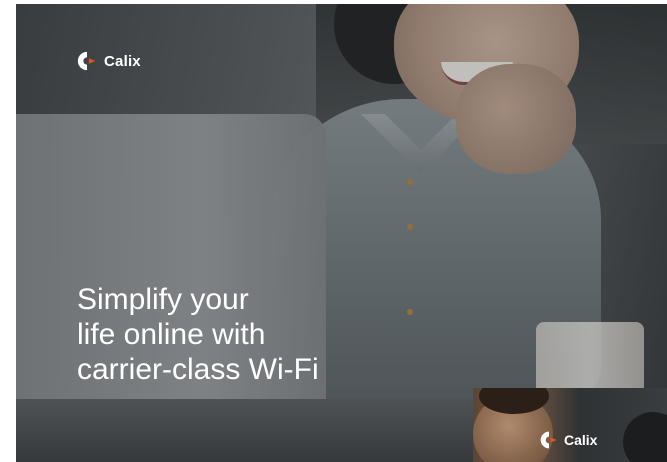  What do you see at coordinates (581, 440) in the screenshot?
I see `thumbnail-logo-text: Calix` at bounding box center [581, 440].